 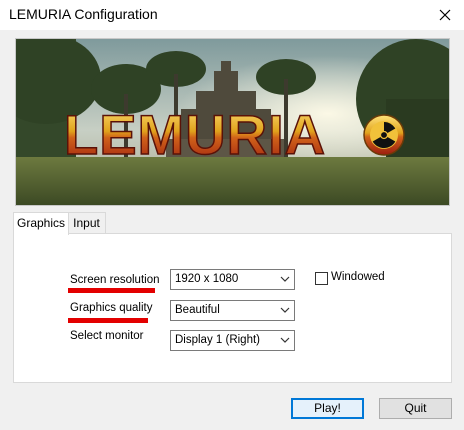 I want to click on windowed-label: Windowed, so click(x=358, y=277).